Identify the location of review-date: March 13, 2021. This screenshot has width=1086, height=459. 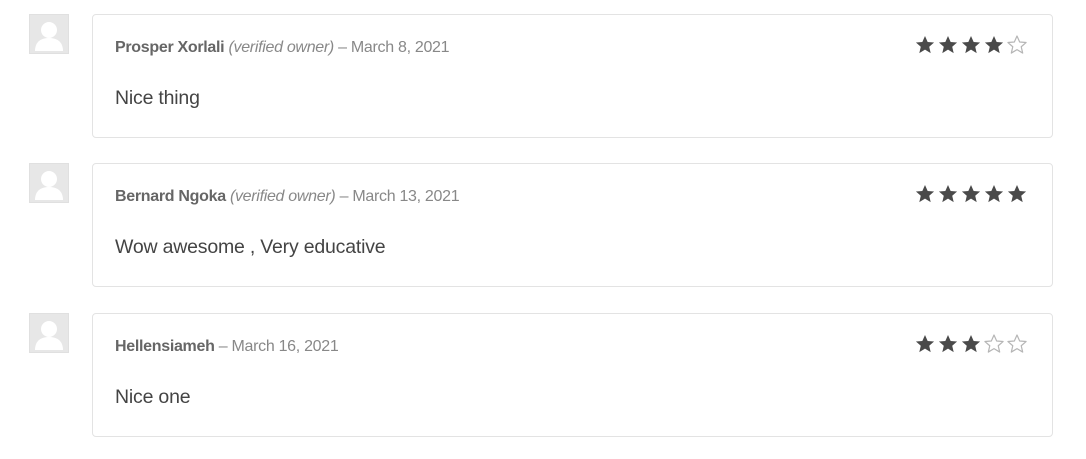
(406, 196).